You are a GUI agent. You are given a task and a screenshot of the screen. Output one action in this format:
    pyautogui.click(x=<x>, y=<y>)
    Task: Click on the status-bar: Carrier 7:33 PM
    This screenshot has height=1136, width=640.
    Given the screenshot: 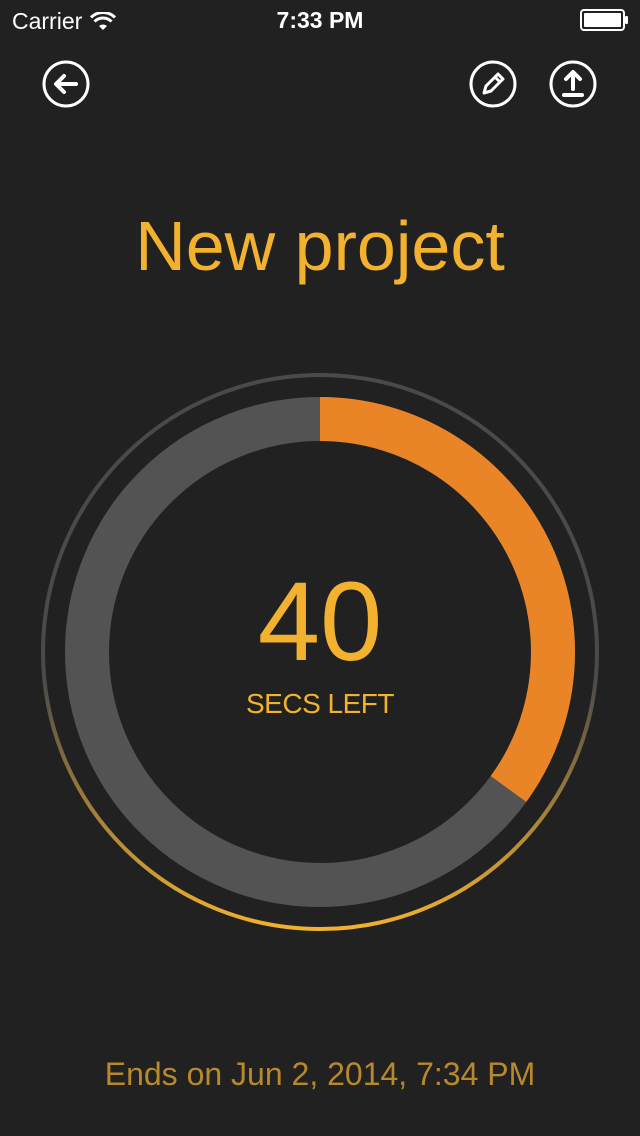 What is the action you would take?
    pyautogui.click(x=320, y=20)
    